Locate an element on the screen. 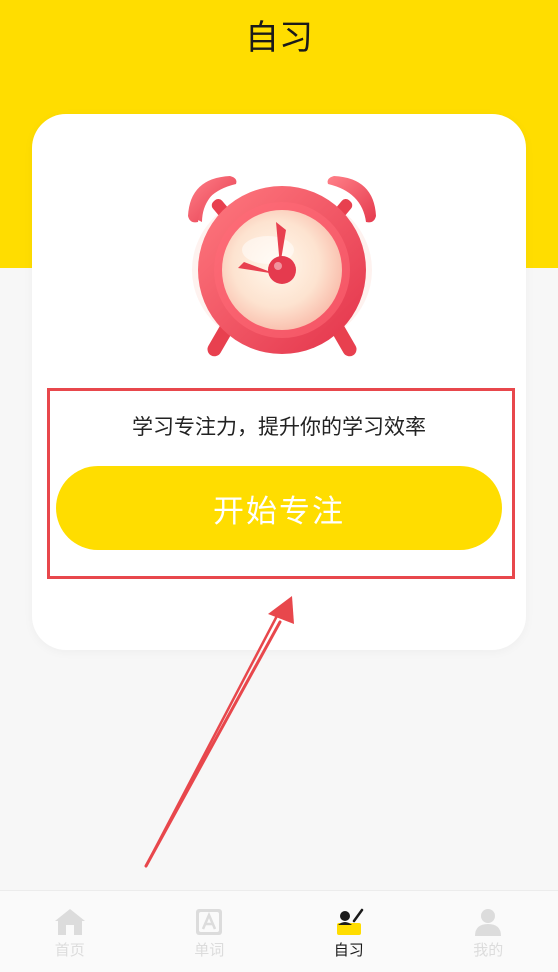  tab-words: 单词 is located at coordinates (210, 931).